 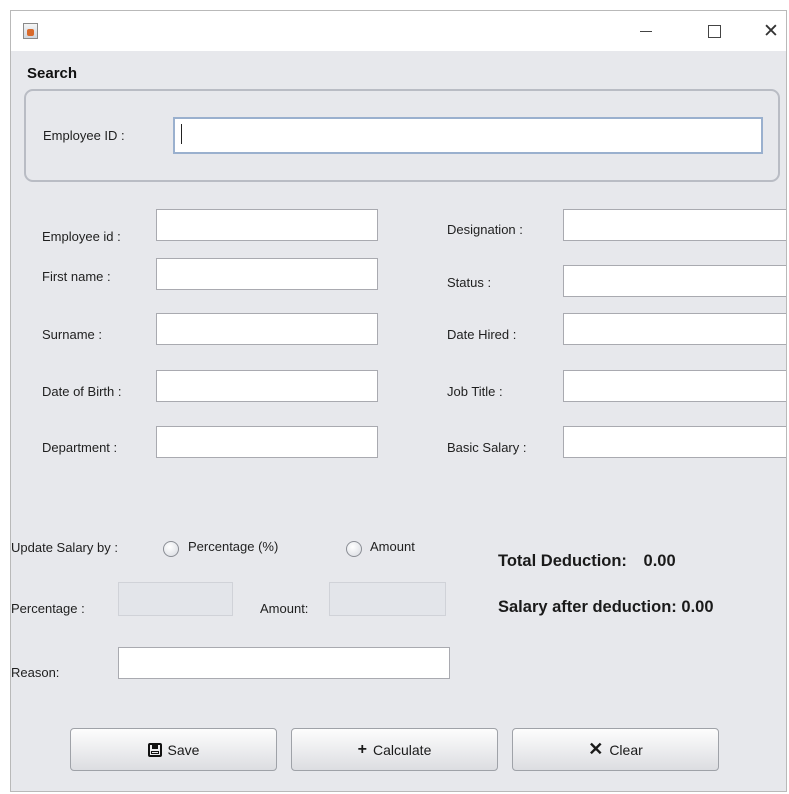 What do you see at coordinates (674, 329) in the screenshot?
I see `date-hired-field` at bounding box center [674, 329].